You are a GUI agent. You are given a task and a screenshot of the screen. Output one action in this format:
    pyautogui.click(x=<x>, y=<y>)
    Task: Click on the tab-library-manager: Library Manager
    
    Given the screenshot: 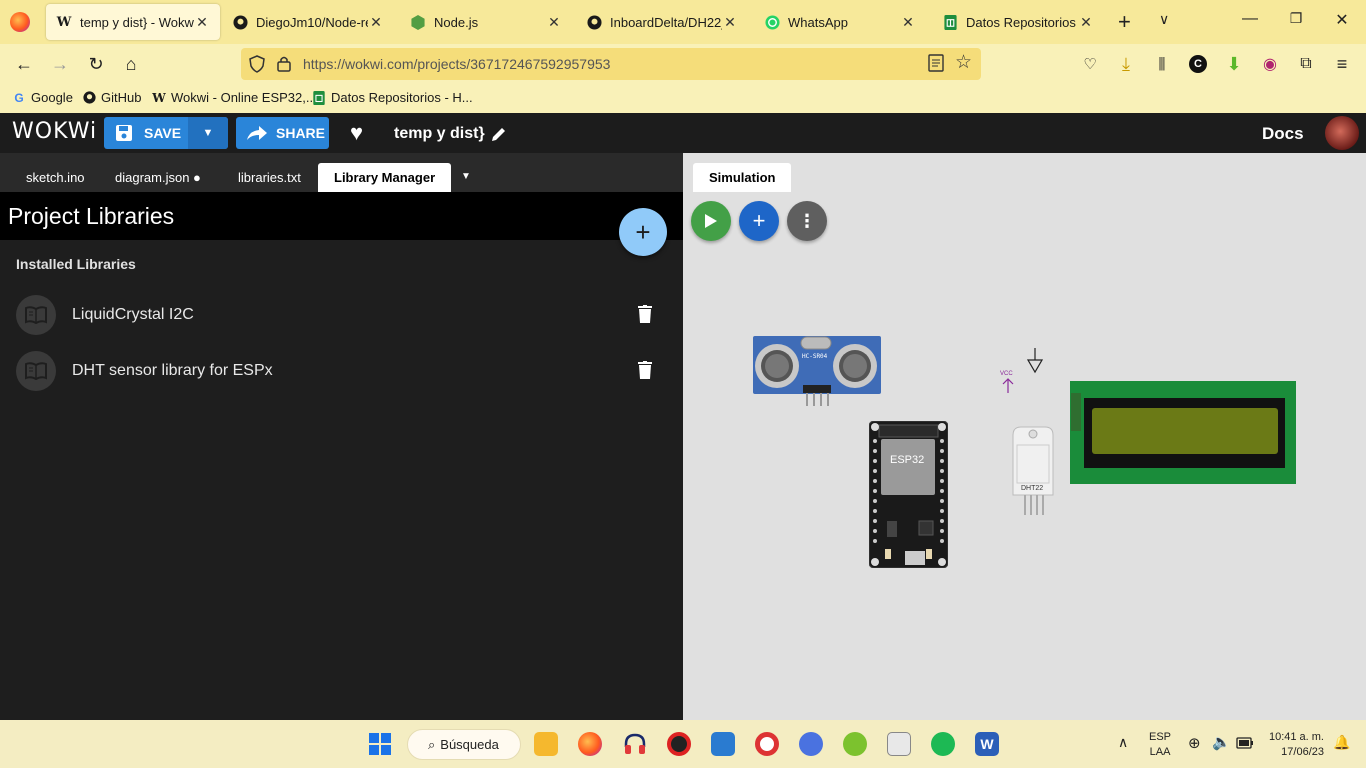 What is the action you would take?
    pyautogui.click(x=385, y=177)
    